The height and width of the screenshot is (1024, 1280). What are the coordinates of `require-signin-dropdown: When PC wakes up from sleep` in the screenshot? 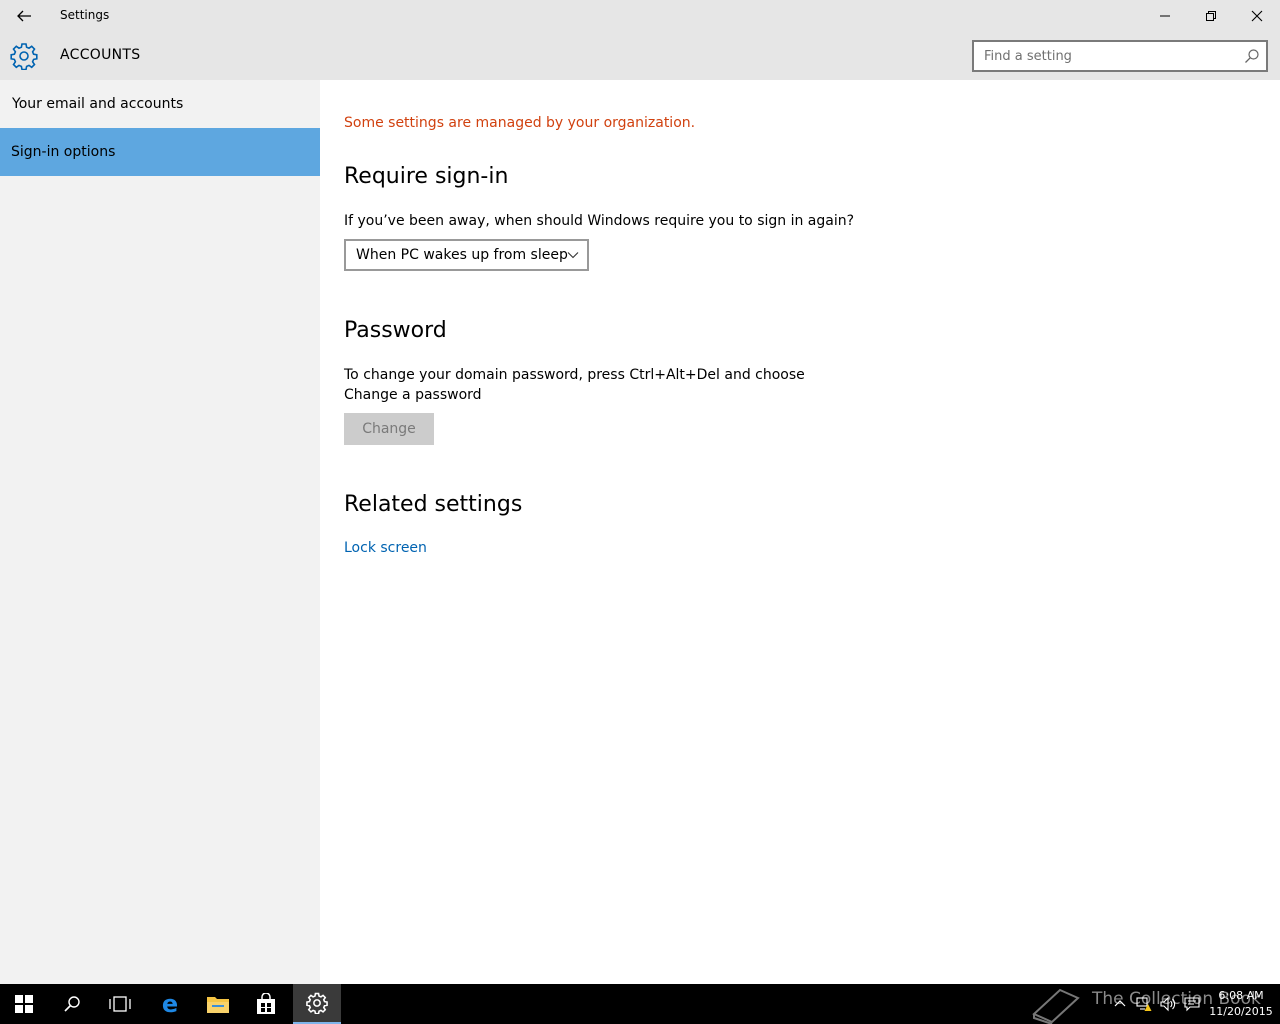 It's located at (466, 255).